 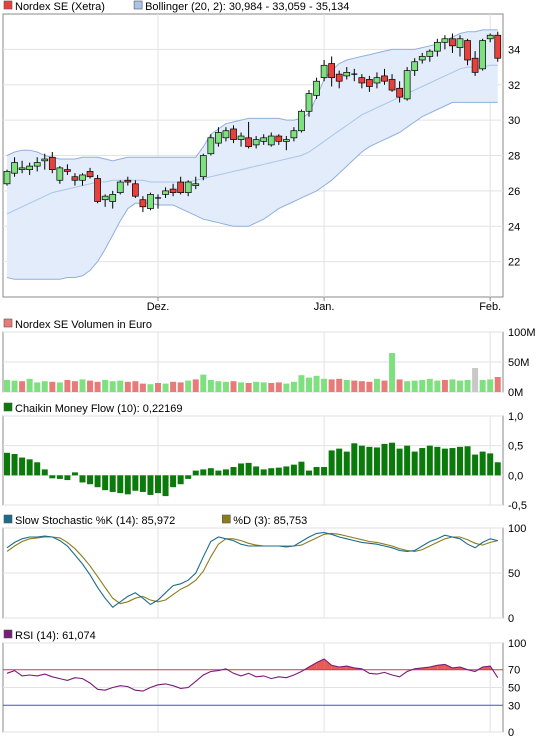 I want to click on cmf-ytick-label: -0,5, so click(x=517, y=506).